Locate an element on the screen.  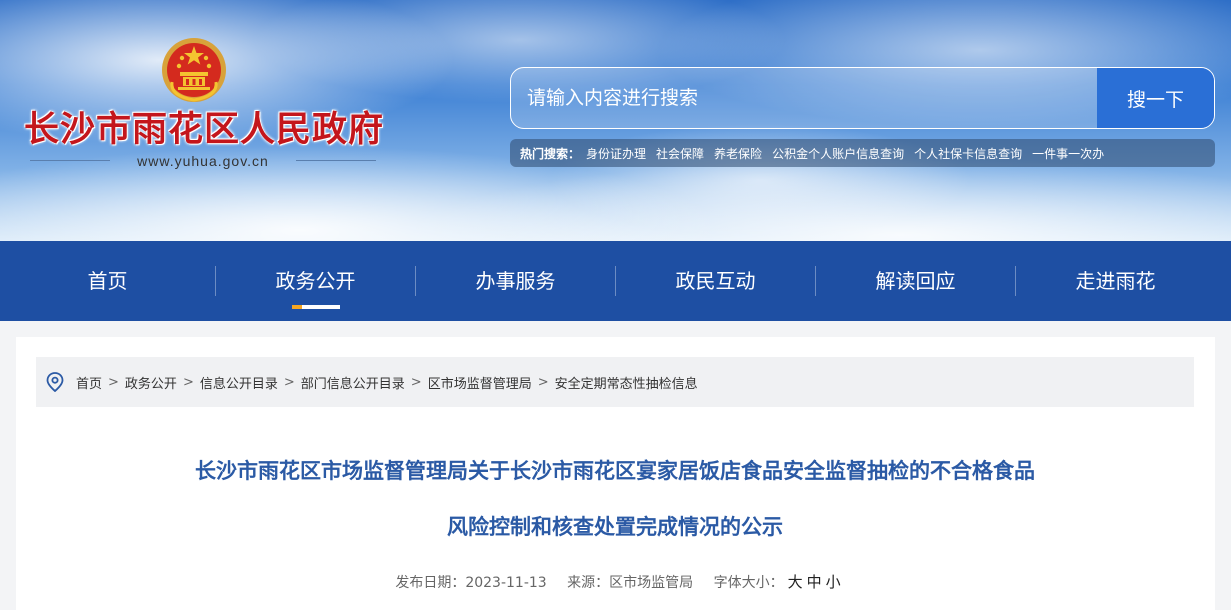
site-url: www.yuhua.gov.cn is located at coordinates (203, 161).